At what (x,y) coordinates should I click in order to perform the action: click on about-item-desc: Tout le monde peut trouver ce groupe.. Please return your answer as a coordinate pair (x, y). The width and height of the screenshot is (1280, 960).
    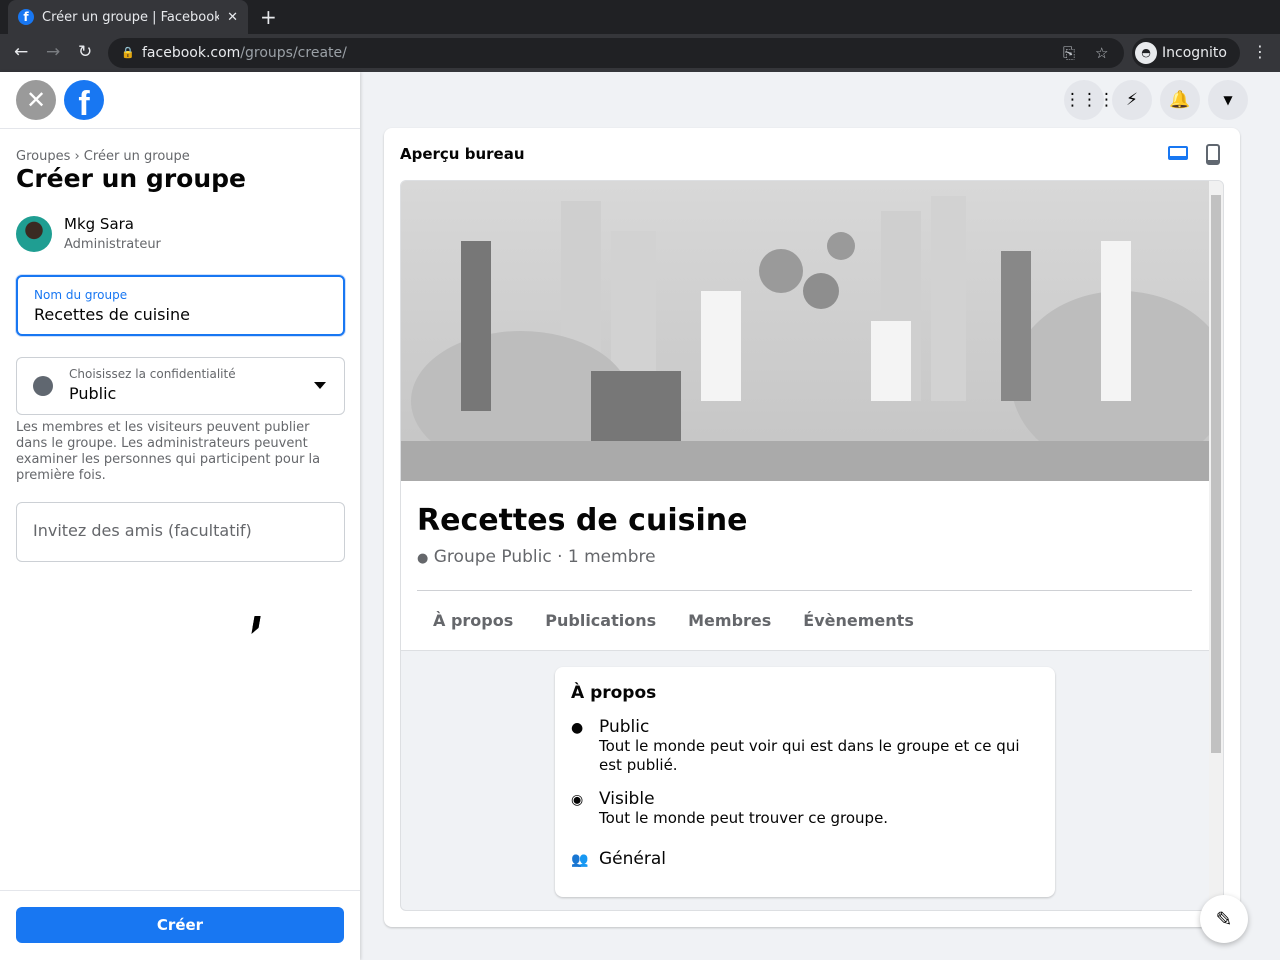
    Looking at the image, I should click on (744, 818).